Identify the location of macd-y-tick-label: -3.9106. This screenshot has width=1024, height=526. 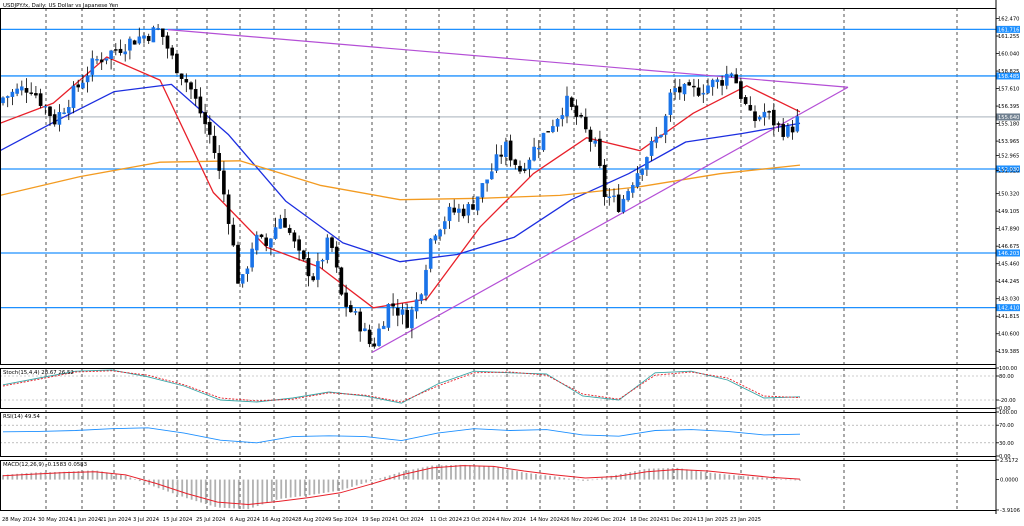
(1010, 511).